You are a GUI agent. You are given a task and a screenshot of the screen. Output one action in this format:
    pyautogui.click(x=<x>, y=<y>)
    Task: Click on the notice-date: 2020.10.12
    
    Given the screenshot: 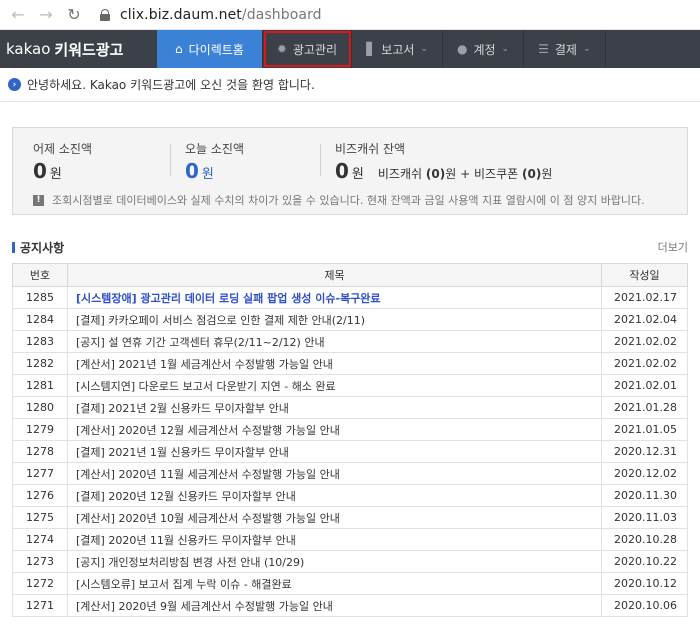 What is the action you would take?
    pyautogui.click(x=644, y=583)
    